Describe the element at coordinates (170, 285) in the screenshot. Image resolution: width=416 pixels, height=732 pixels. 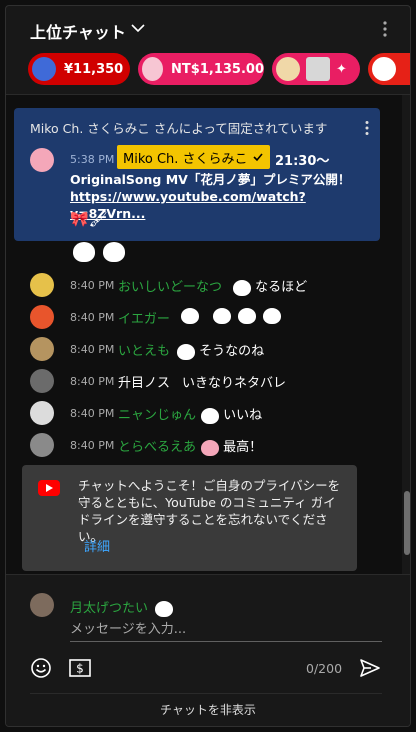
I see `author-name: おいしいどーなつ` at that location.